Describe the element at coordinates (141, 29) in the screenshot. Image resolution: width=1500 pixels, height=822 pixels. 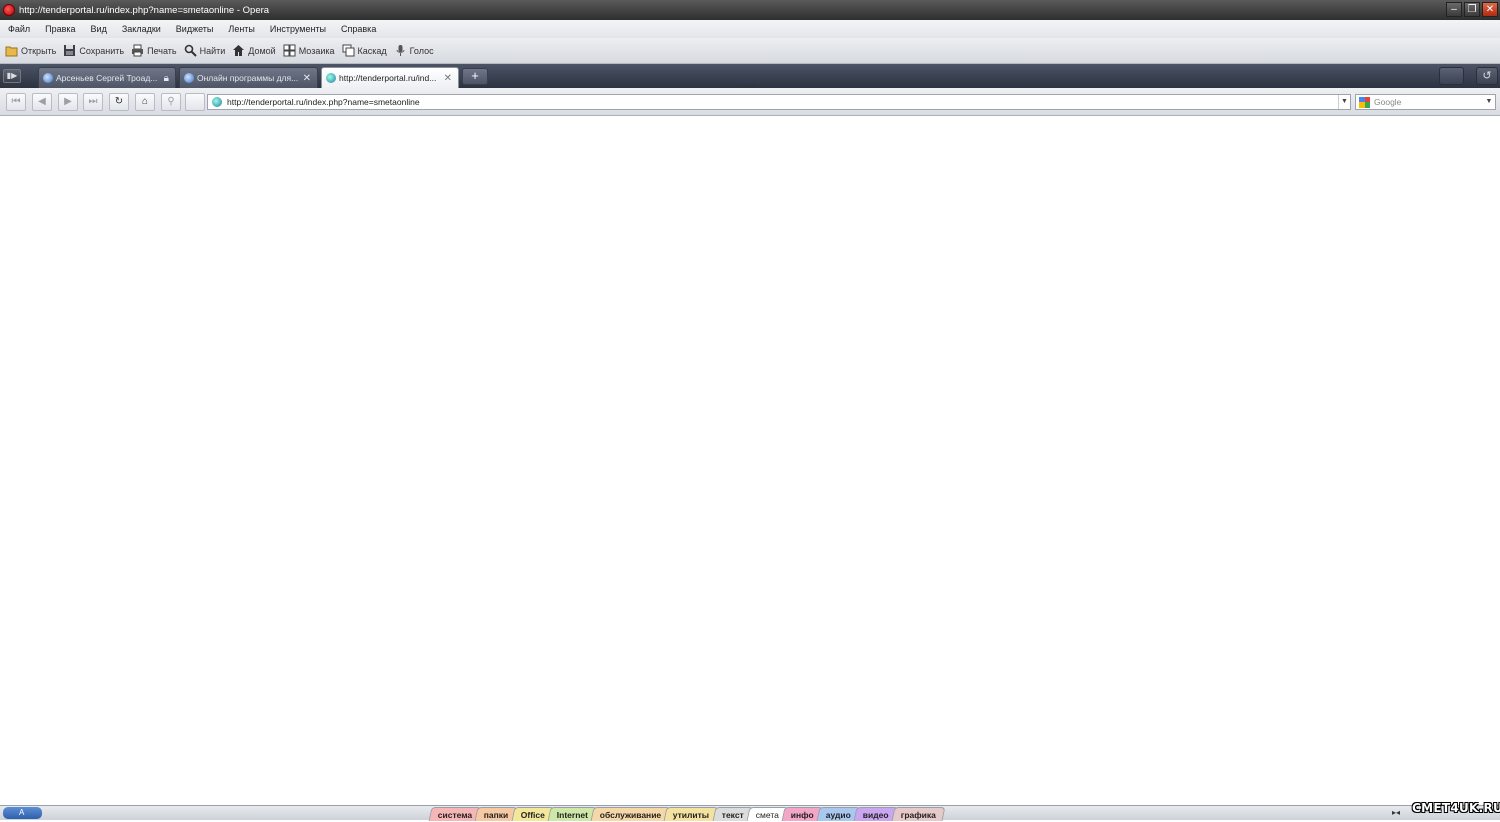
I see `menu-bookmarks: Закладки` at that location.